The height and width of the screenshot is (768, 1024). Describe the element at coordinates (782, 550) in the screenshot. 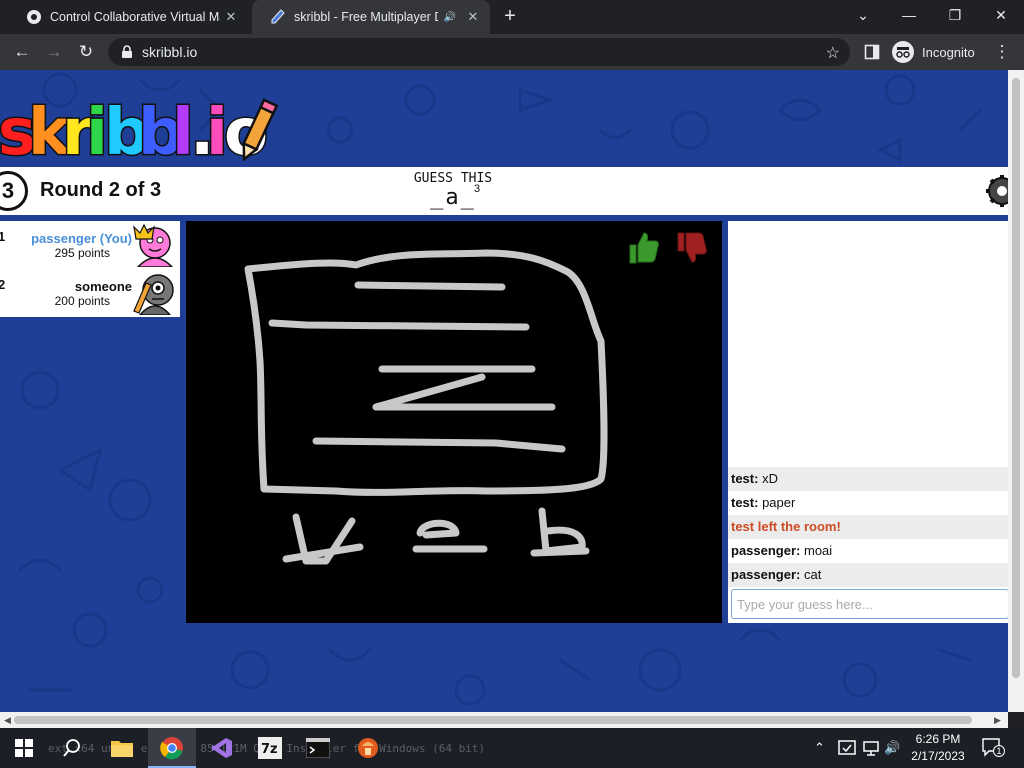

I see `chat-message: passenger: moai` at that location.